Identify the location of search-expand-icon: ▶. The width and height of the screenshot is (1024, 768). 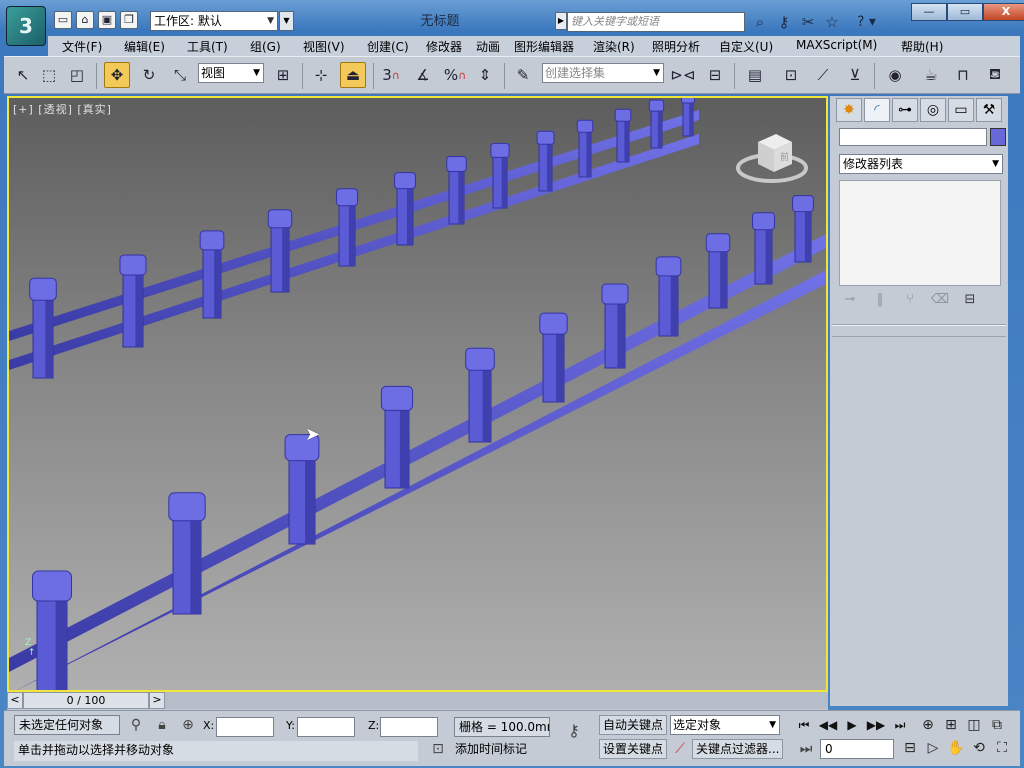
(561, 21).